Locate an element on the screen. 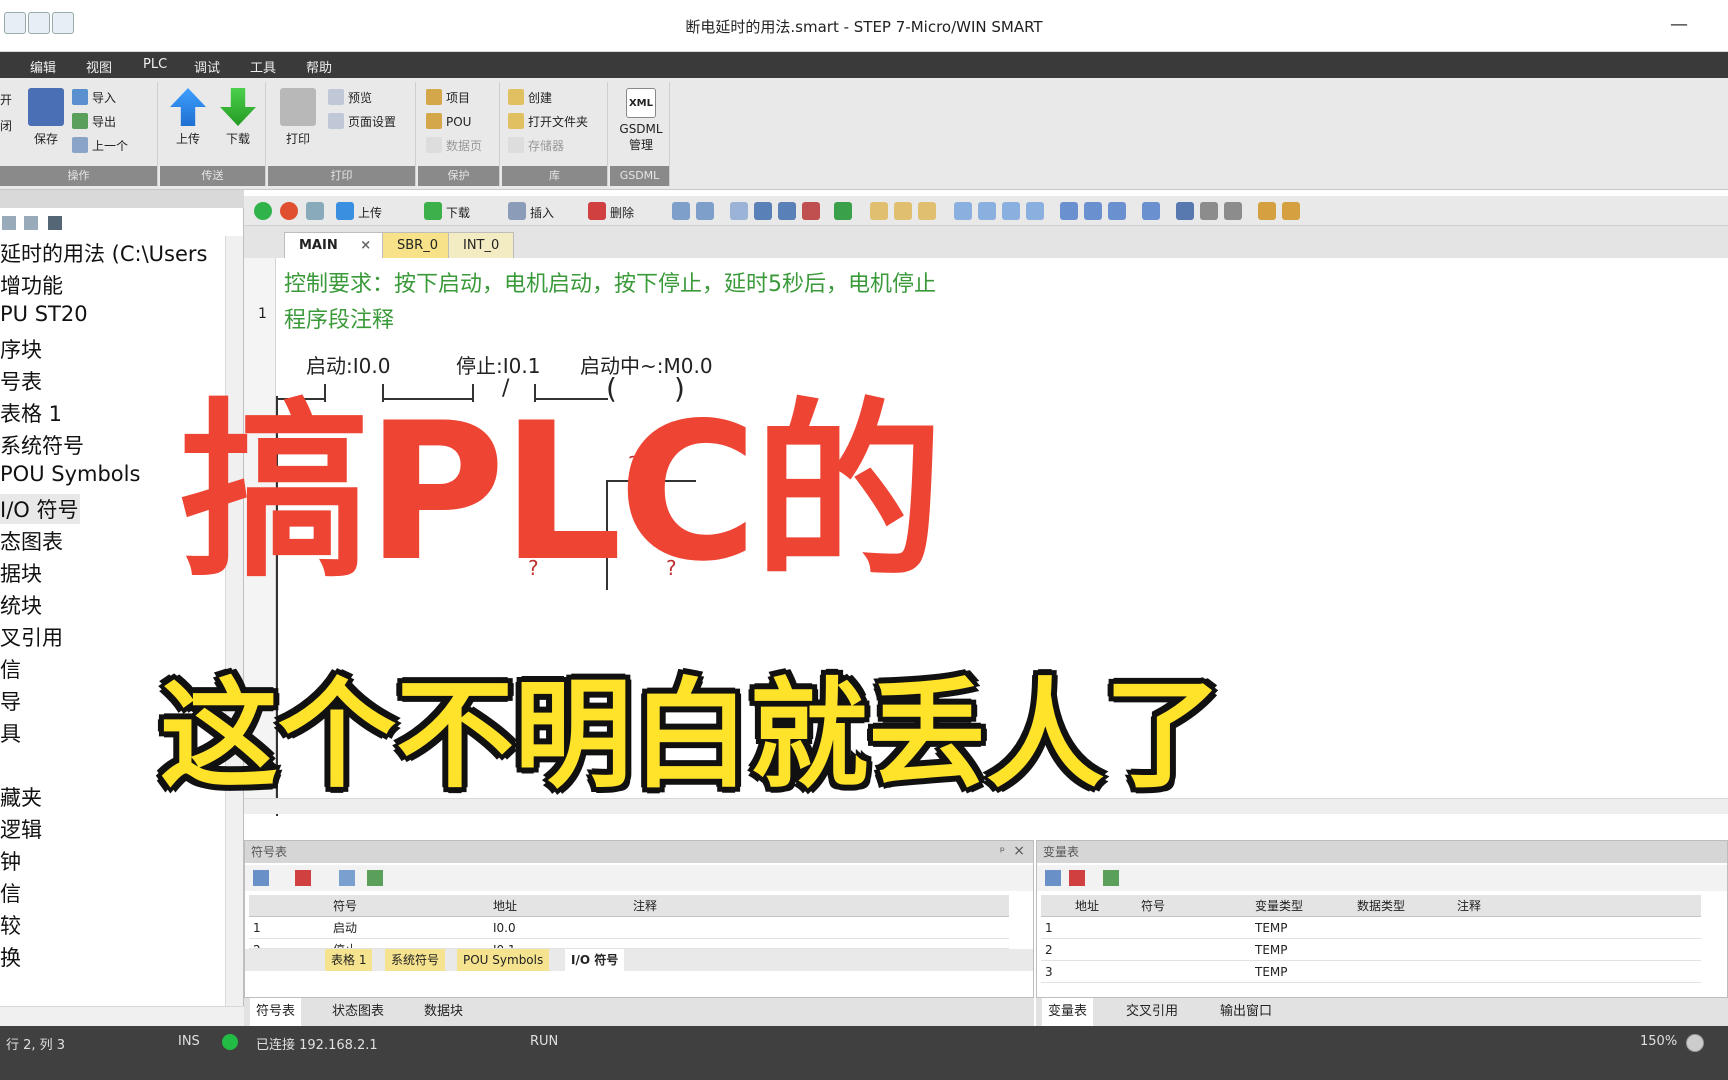  tree-item: 表格 1 is located at coordinates (31, 413).